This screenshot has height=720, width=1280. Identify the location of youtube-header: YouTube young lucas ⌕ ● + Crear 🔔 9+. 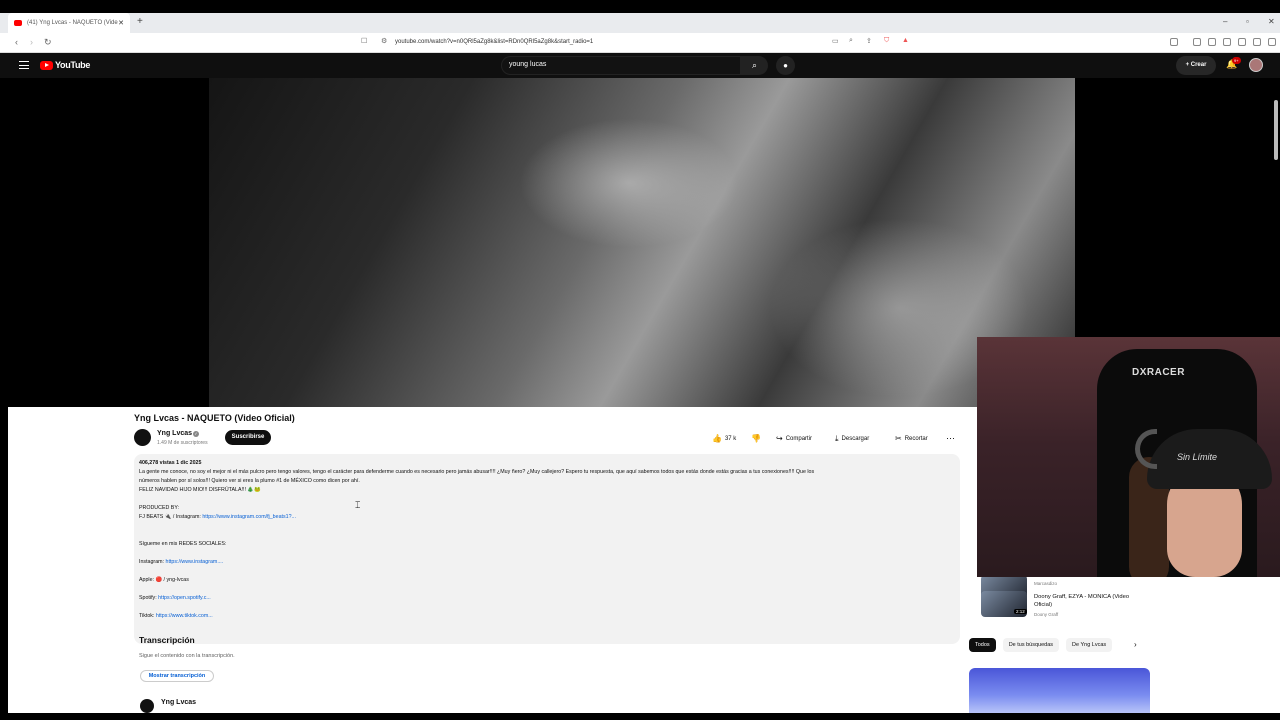
(640, 65).